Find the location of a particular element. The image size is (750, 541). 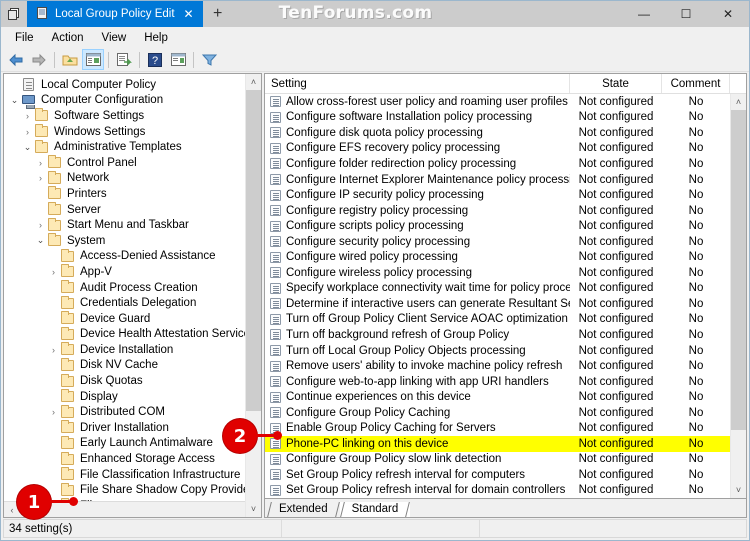

status-bar-settings-count: 34 setting(s) is located at coordinates (143, 528).